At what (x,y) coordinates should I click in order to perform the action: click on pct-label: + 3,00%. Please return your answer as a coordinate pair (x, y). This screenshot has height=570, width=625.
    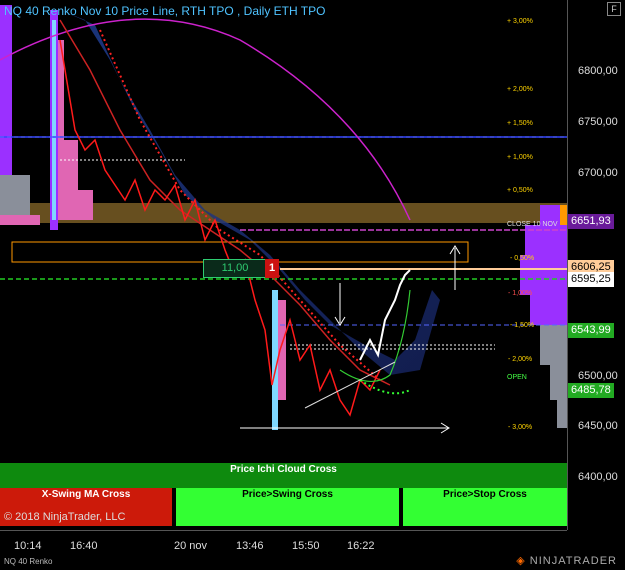
    Looking at the image, I should click on (520, 21).